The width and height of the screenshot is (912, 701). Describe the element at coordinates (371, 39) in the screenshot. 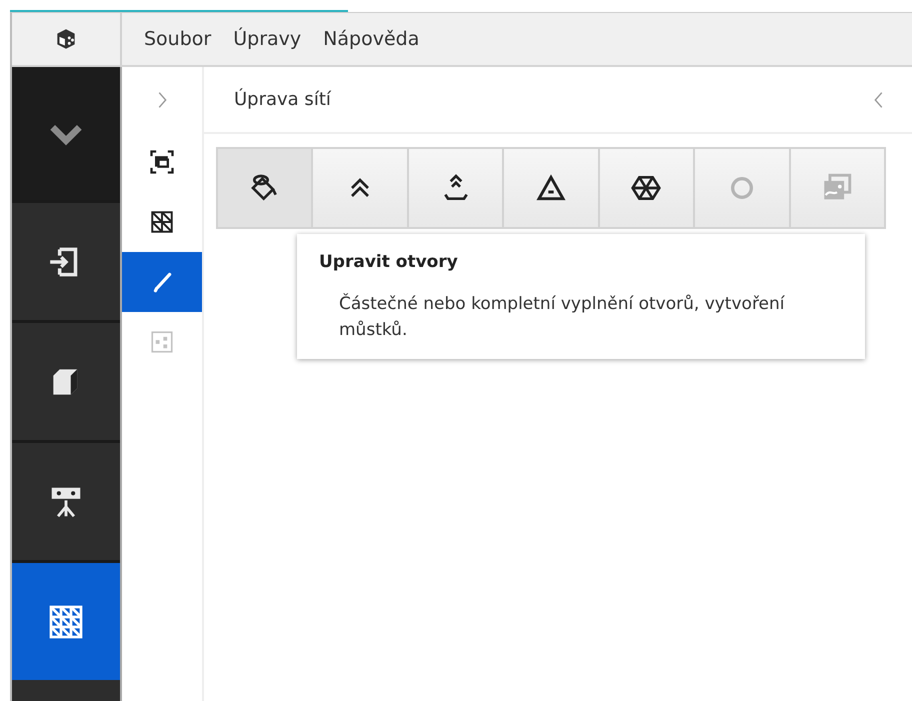

I see `menu-item: Nápověda` at that location.